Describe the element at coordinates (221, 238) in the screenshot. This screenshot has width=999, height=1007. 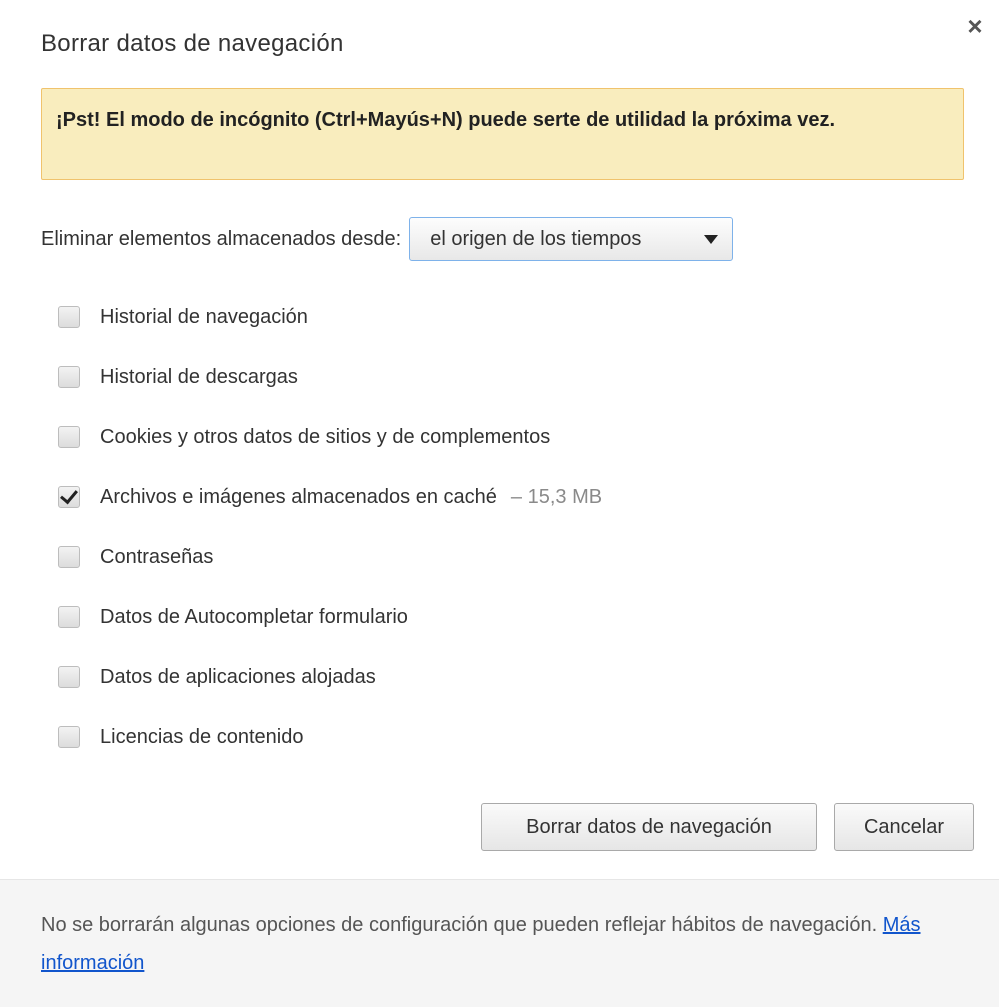
I see `time-period-label: Eliminar elementos almacenados desde:` at that location.